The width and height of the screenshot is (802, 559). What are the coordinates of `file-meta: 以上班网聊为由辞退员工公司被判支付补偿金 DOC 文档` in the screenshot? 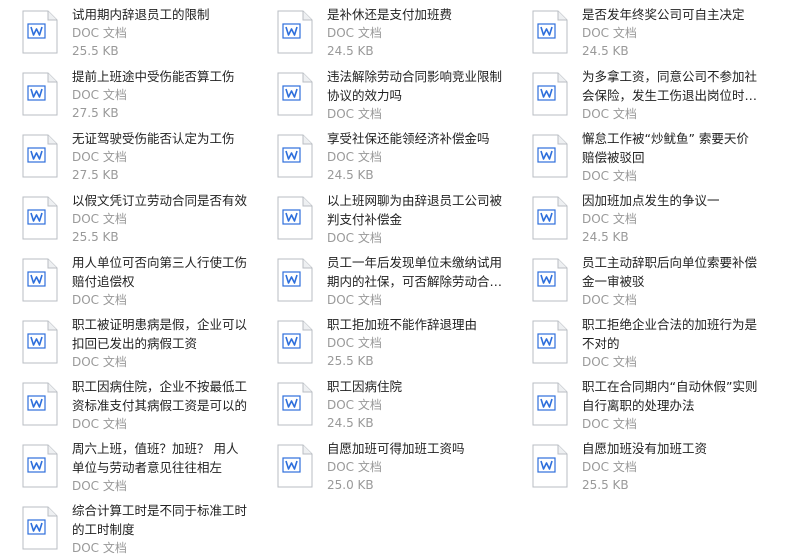 It's located at (416, 219).